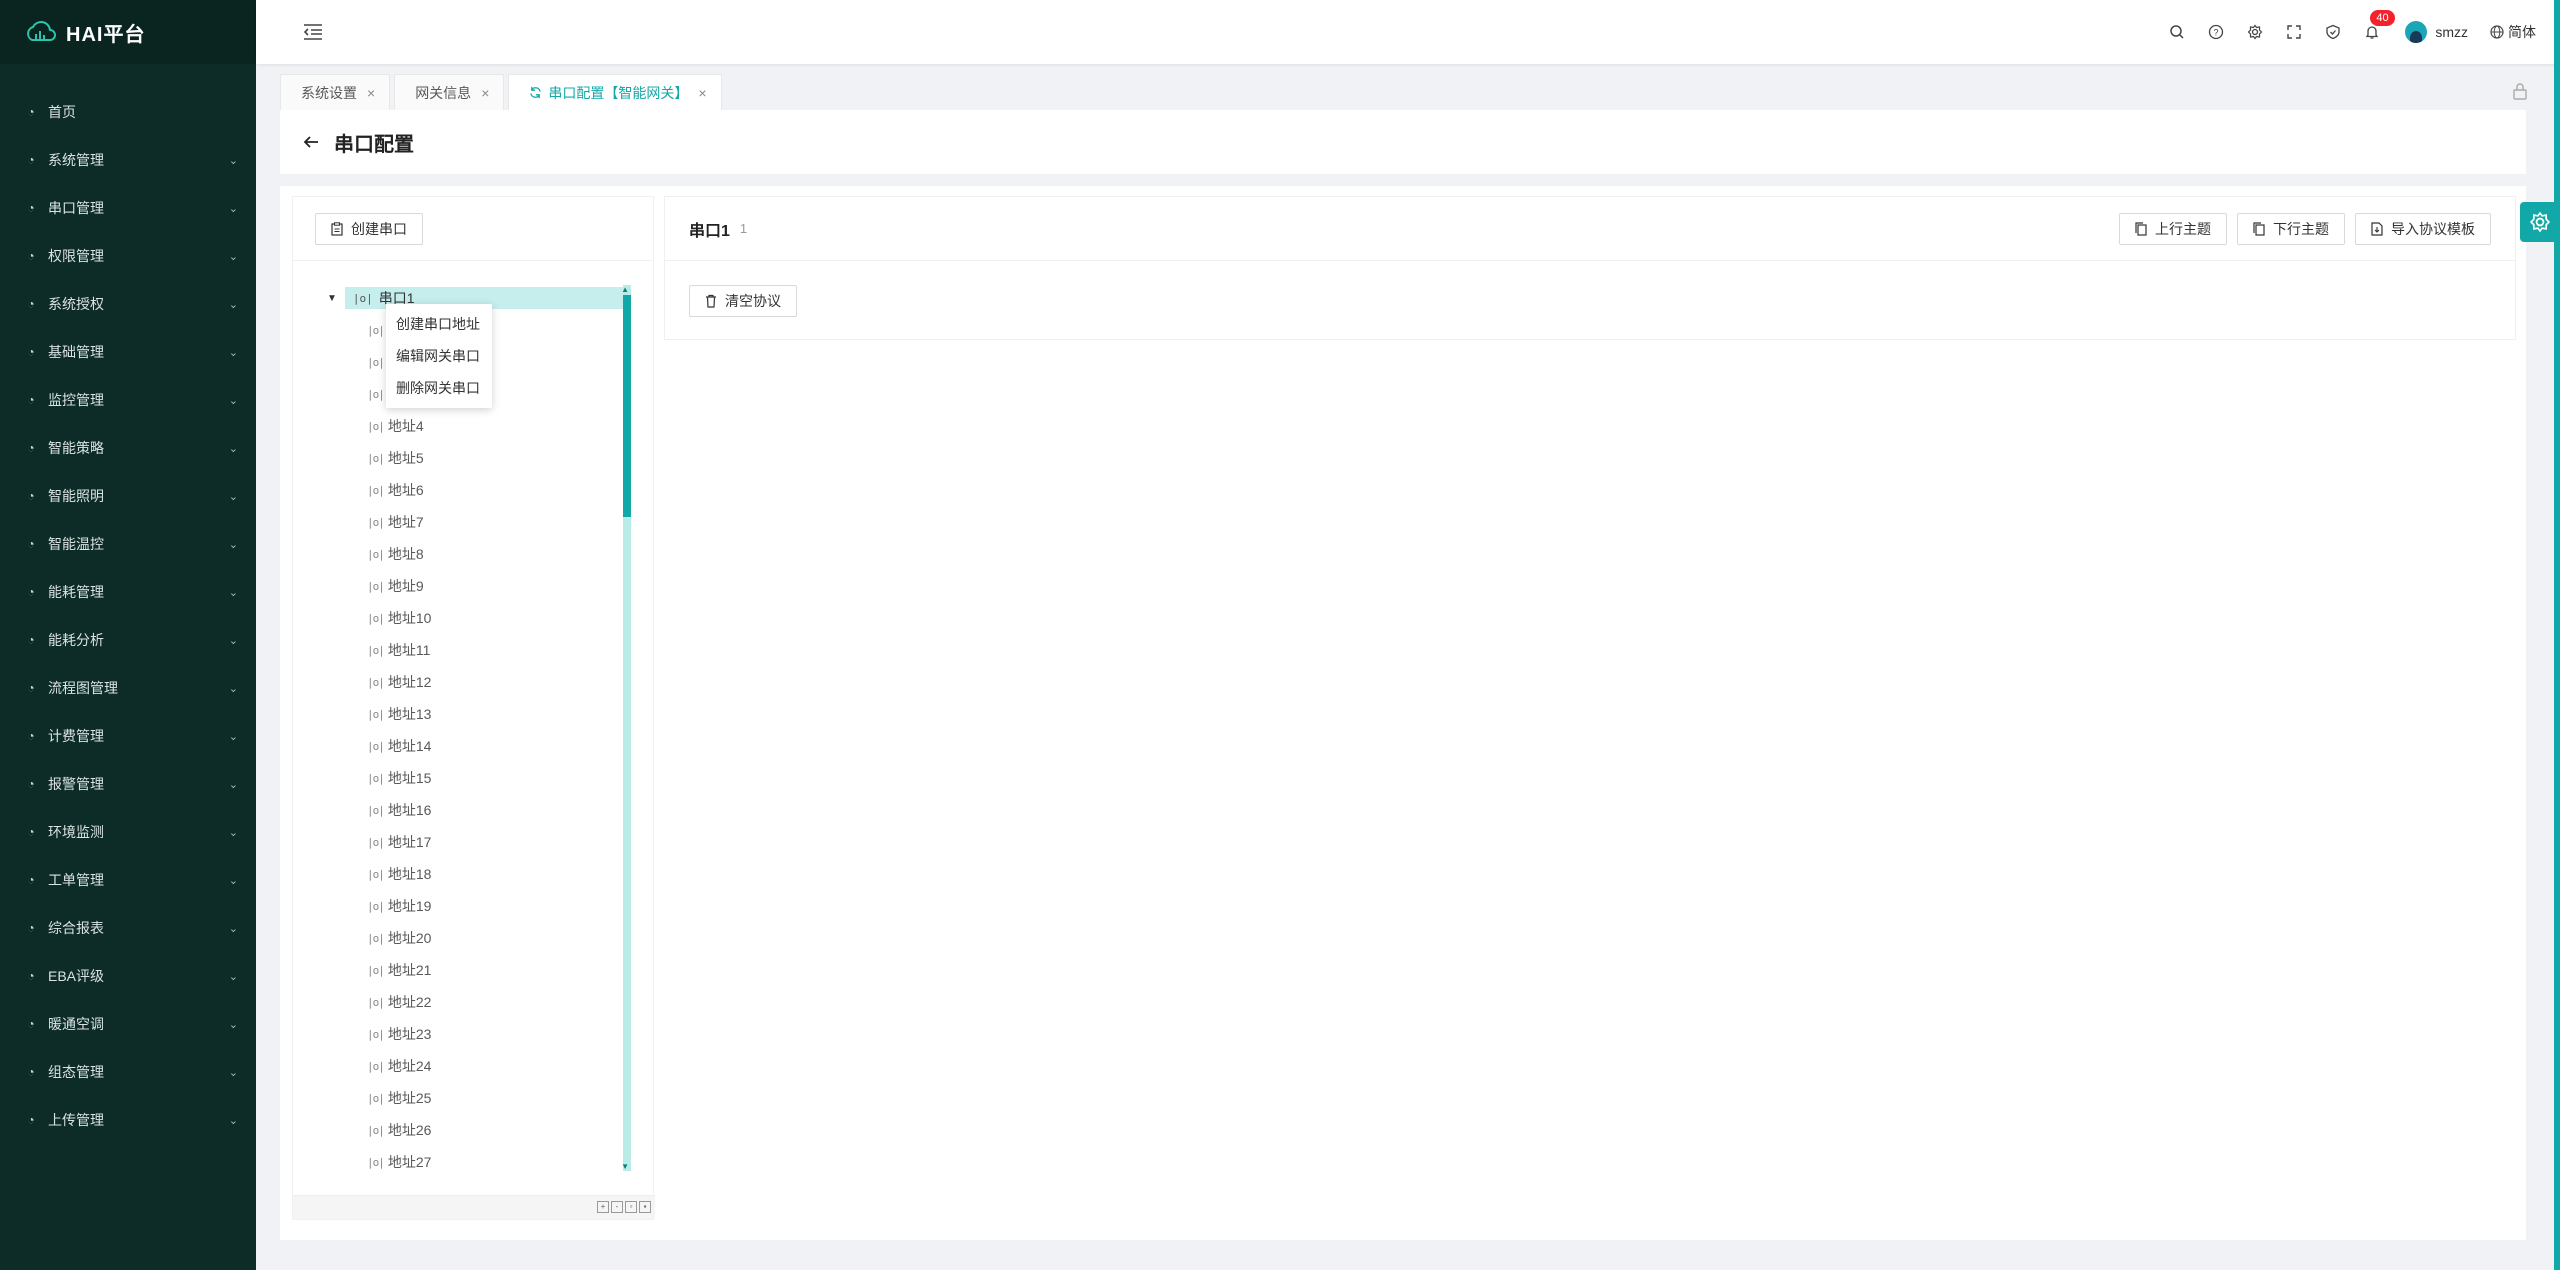  Describe the element at coordinates (128, 592) in the screenshot. I see `sidebar-item: ◔ 能耗管理 ⌄` at that location.